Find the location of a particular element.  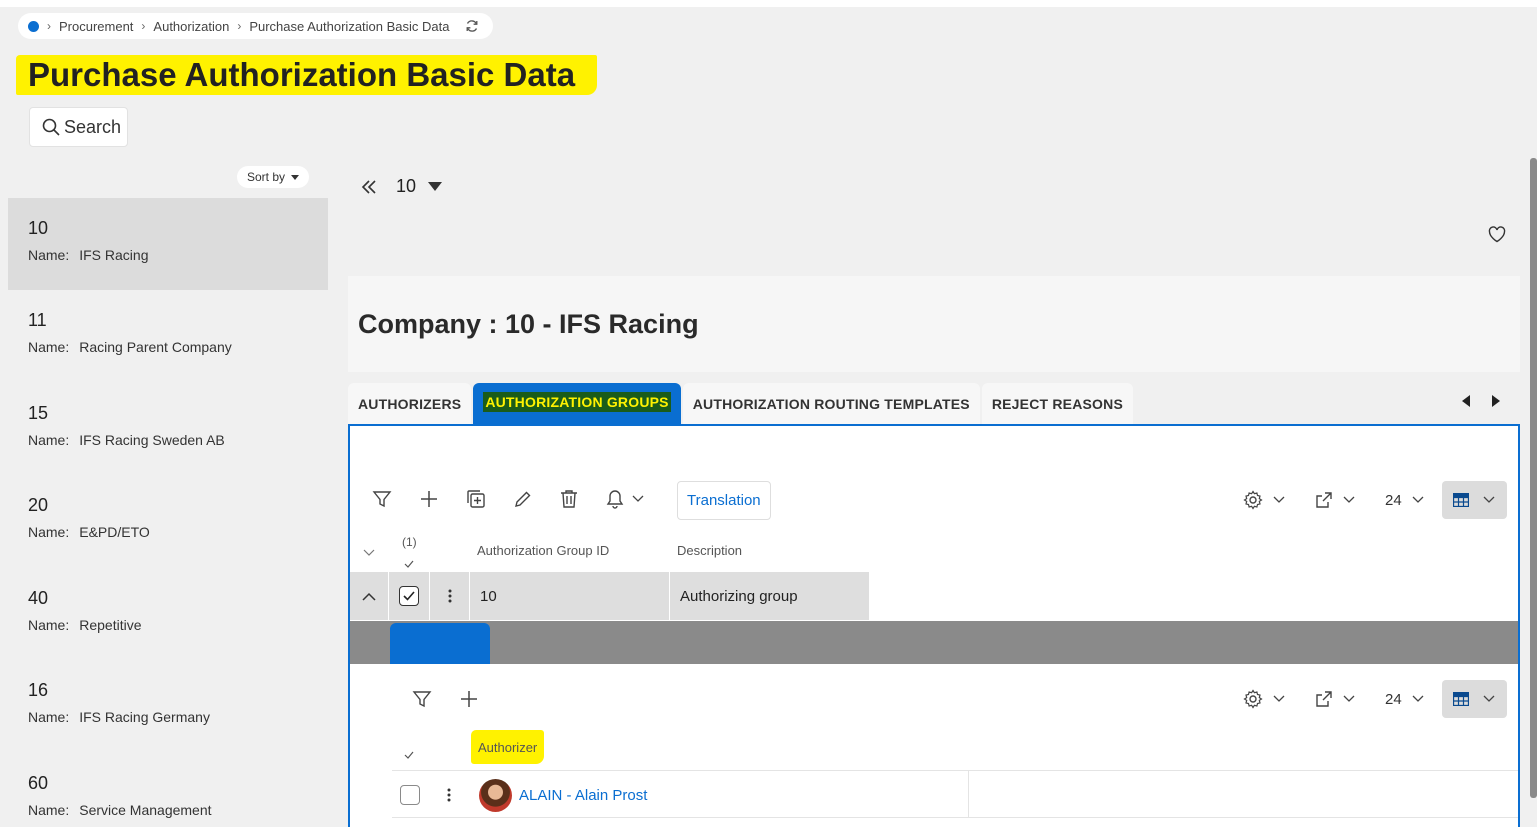

sort-by-dropdown: Sort by is located at coordinates (273, 177).